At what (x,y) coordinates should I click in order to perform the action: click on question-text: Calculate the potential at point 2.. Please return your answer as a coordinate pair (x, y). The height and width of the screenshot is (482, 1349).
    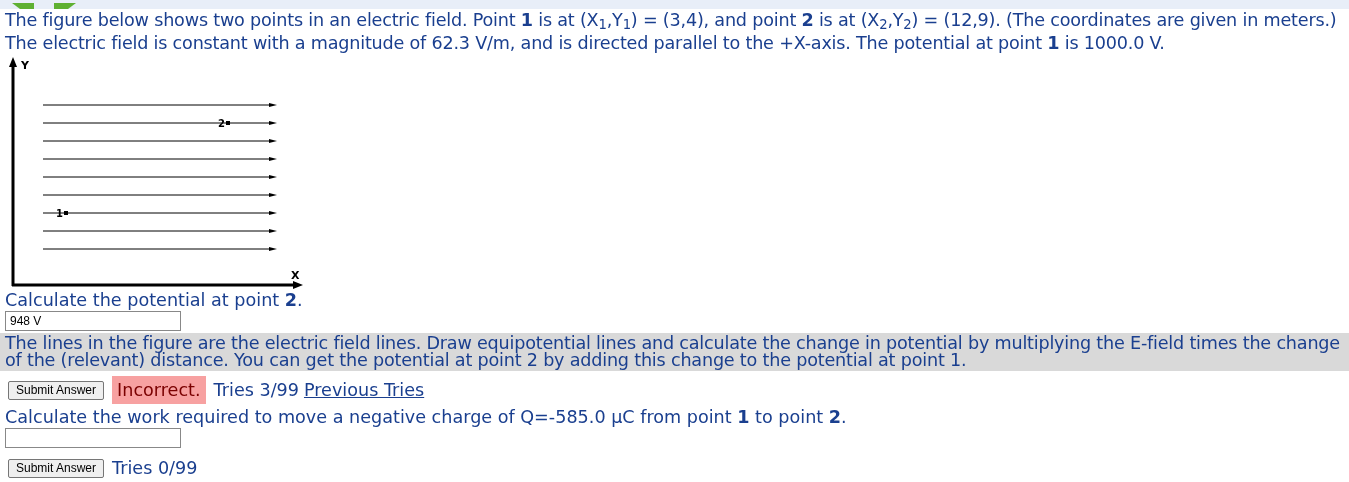
    Looking at the image, I should click on (154, 300).